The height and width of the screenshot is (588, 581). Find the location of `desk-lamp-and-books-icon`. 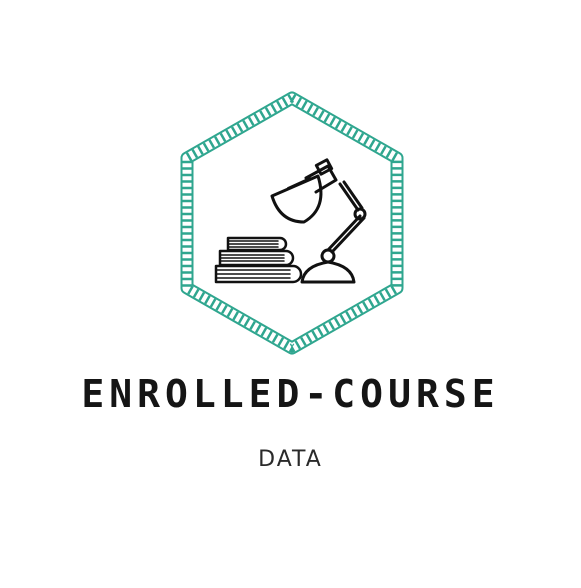

desk-lamp-and-books-icon is located at coordinates (290, 221).